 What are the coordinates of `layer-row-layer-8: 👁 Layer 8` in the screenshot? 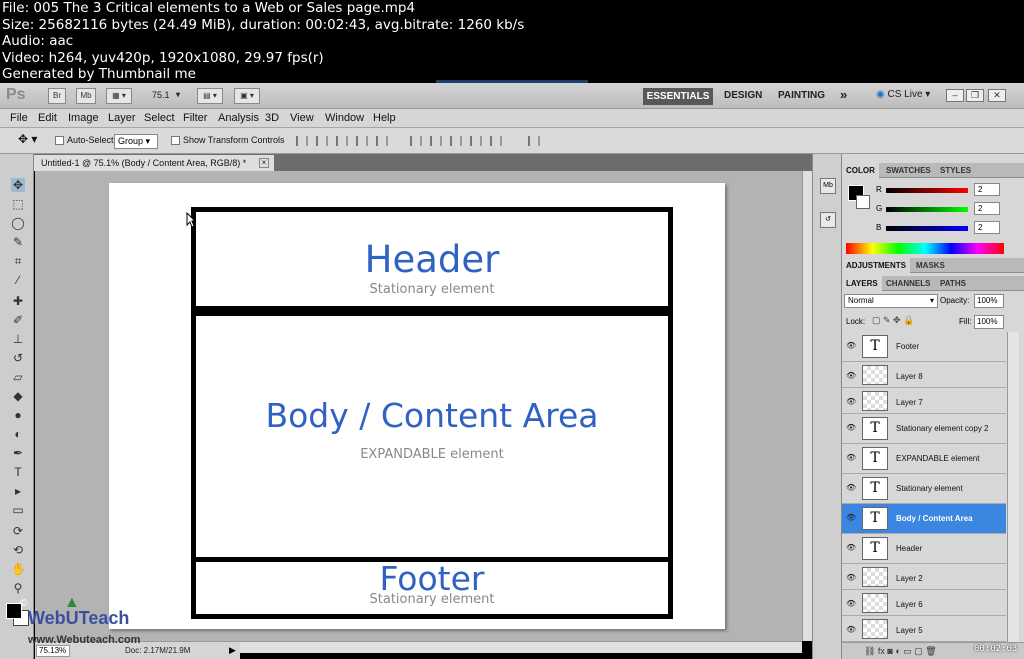 It's located at (924, 375).